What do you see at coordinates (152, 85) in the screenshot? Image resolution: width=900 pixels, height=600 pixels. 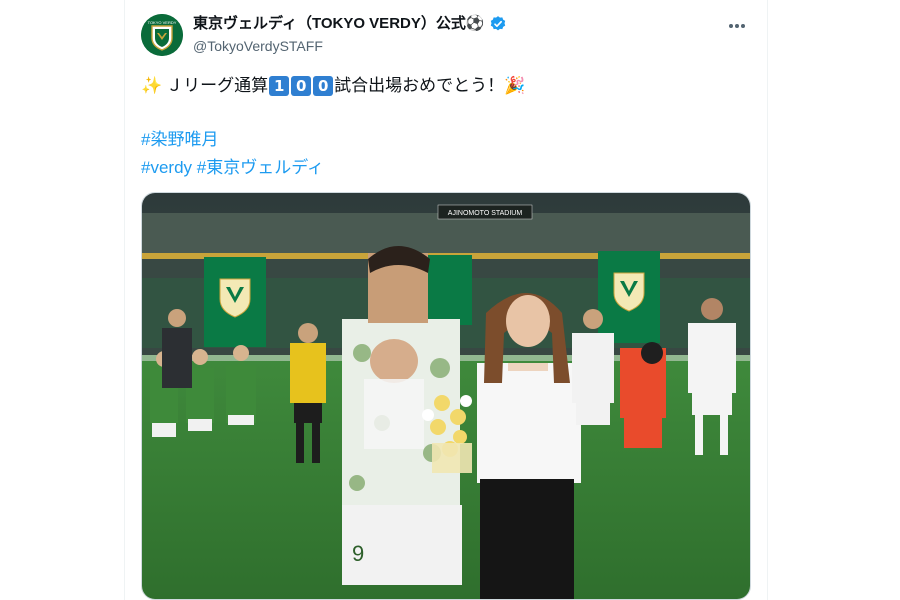 I see `sparkle-icon: ✨` at bounding box center [152, 85].